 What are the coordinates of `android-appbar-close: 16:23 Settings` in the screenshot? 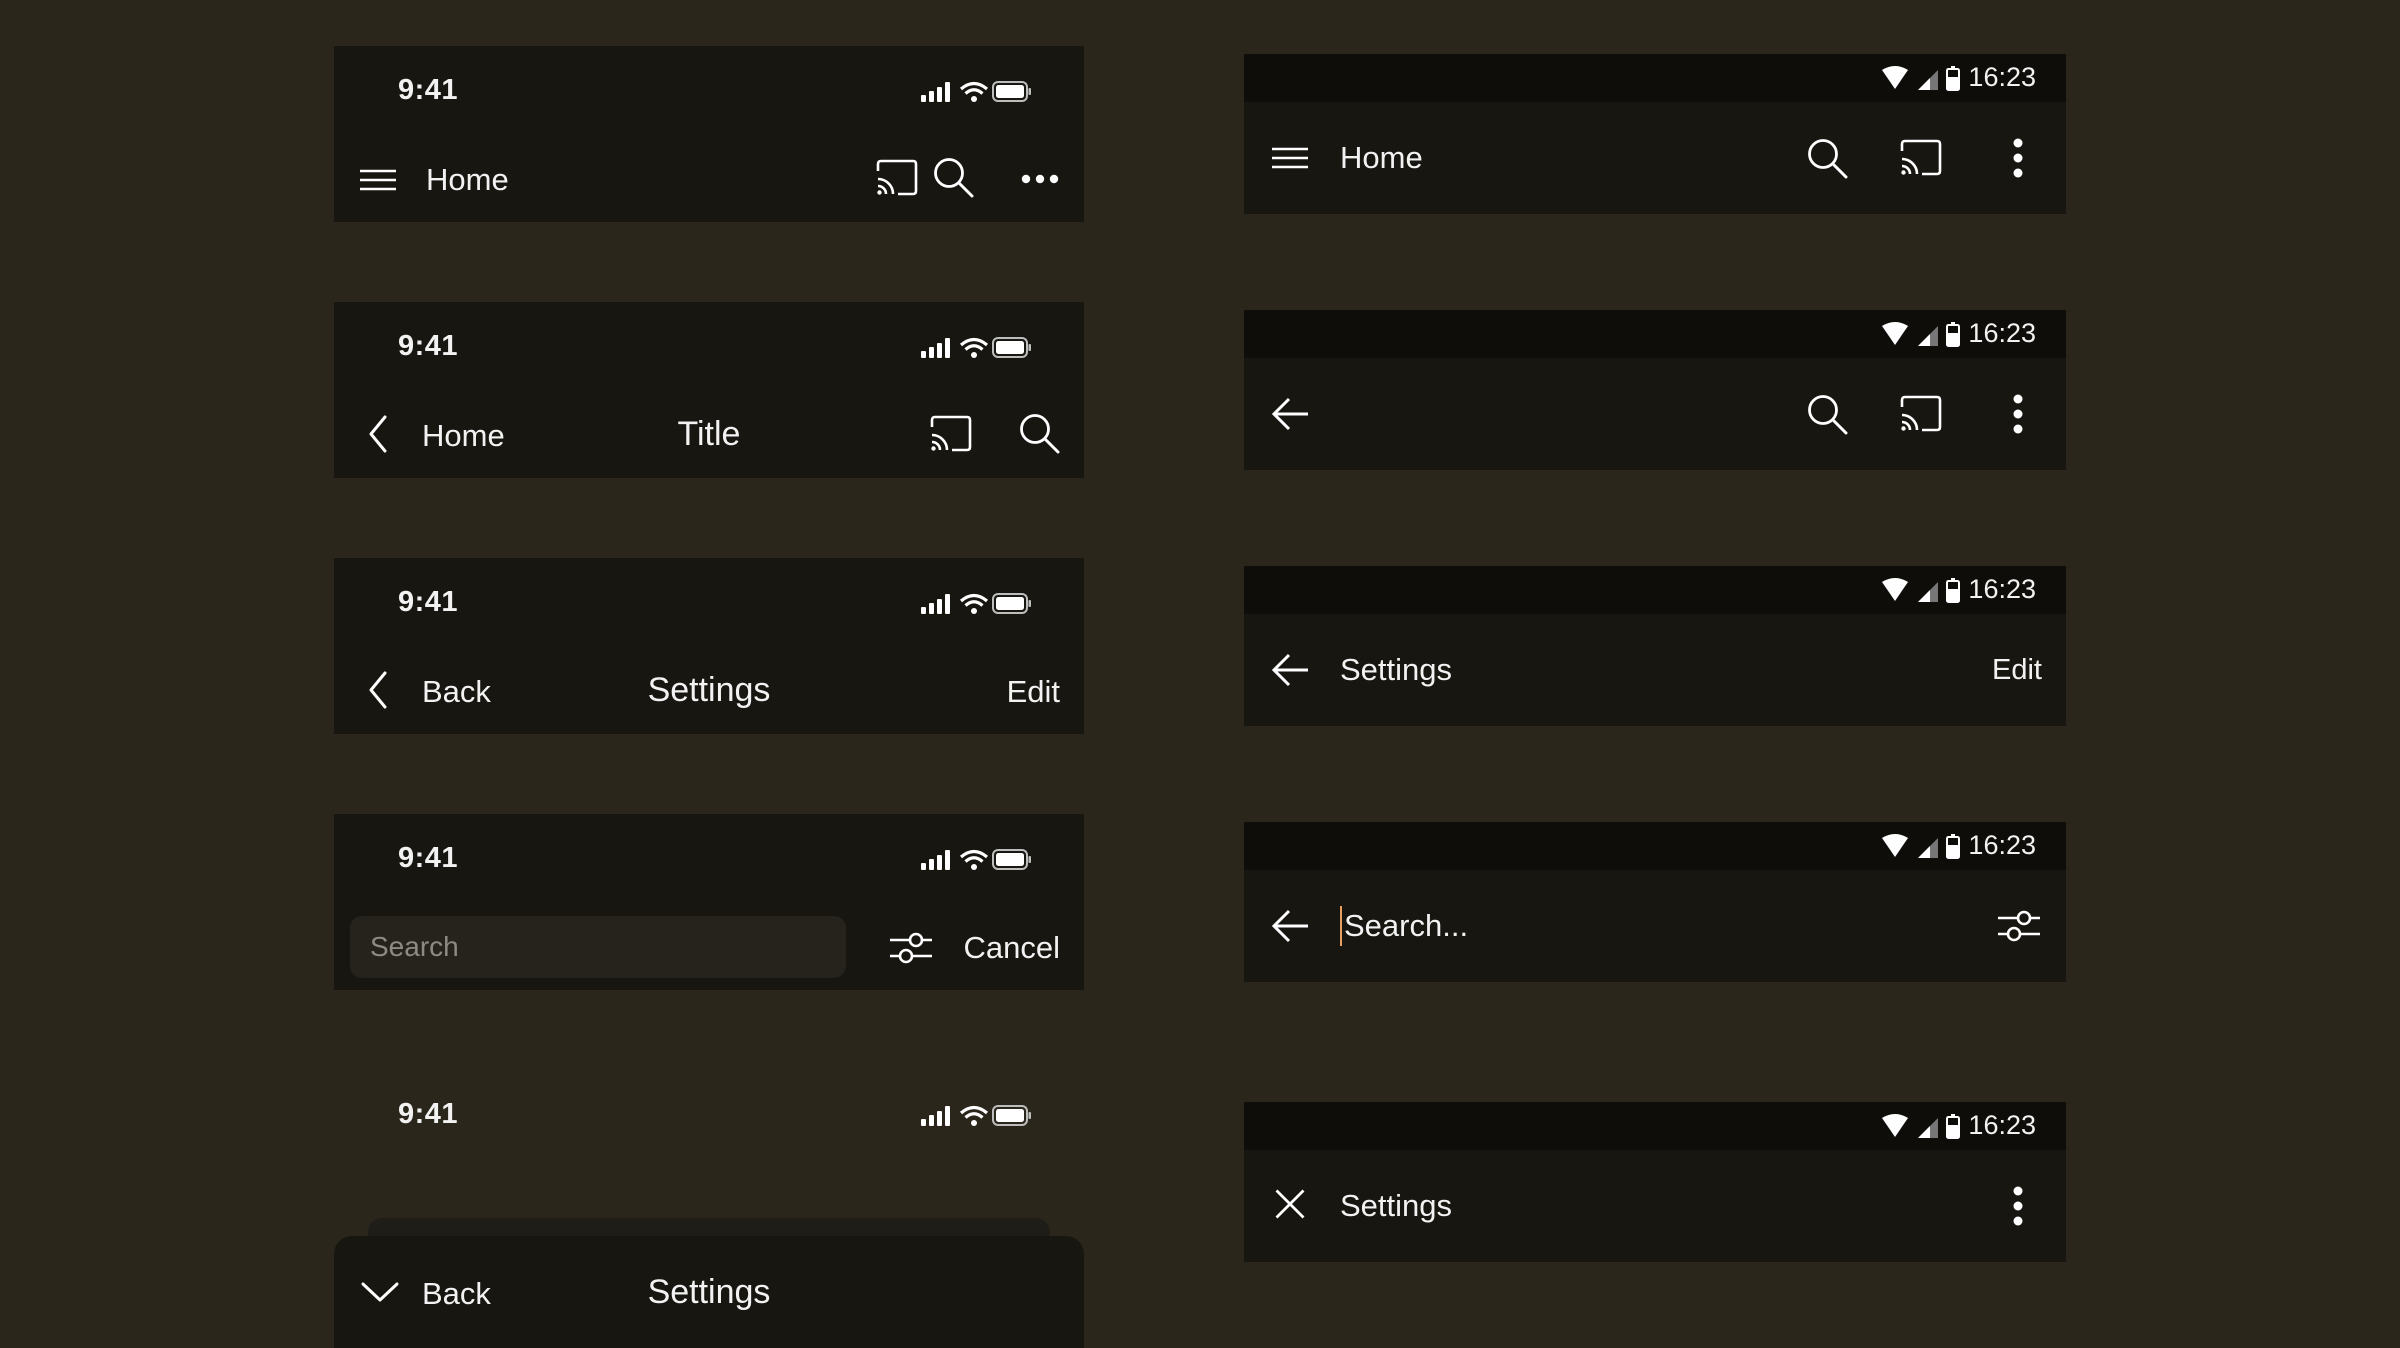 It's located at (1655, 1182).